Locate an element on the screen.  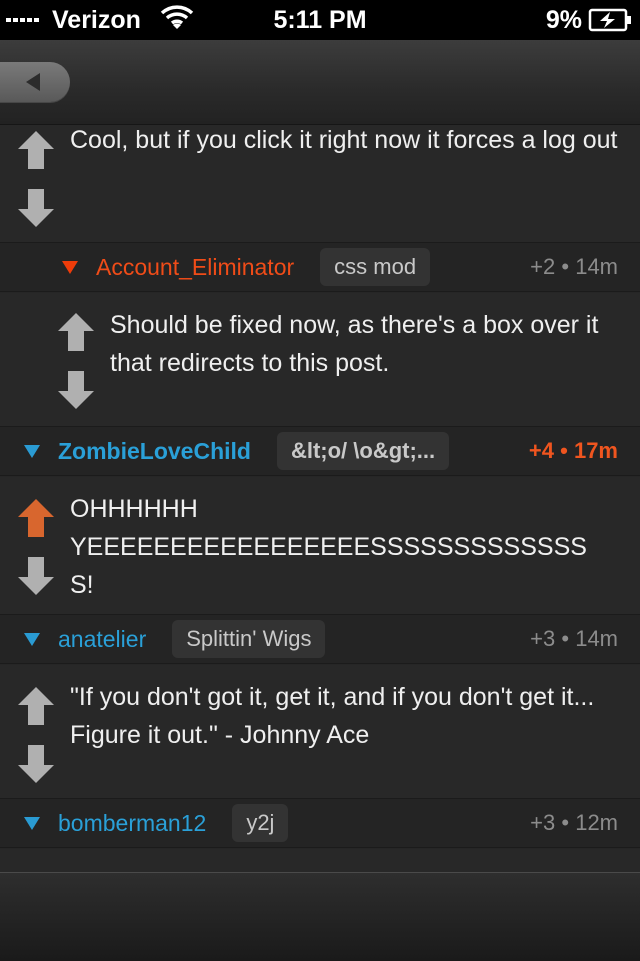
comment-header: Account_Eliminator css mod +2 • 14m is located at coordinates (320, 267).